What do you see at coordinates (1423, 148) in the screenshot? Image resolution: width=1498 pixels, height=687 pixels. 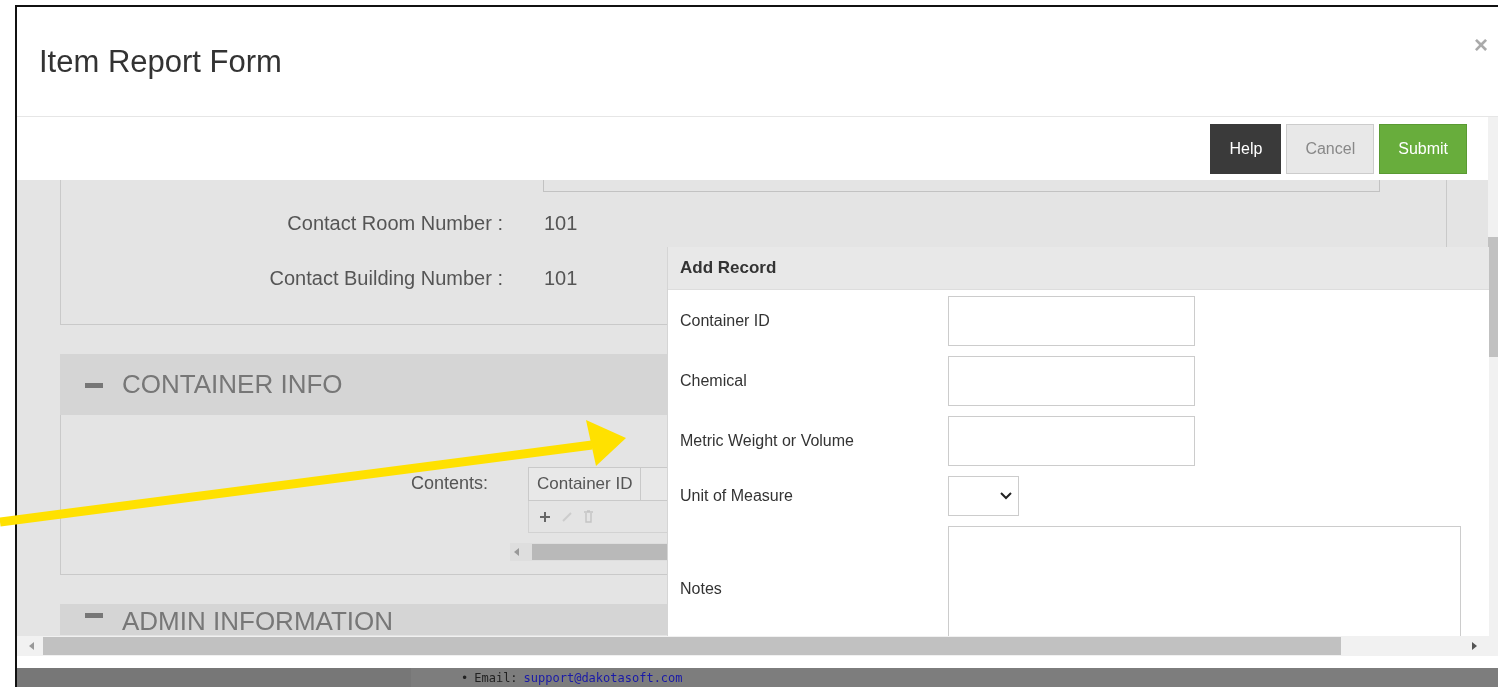 I see `submit-button: Submit` at bounding box center [1423, 148].